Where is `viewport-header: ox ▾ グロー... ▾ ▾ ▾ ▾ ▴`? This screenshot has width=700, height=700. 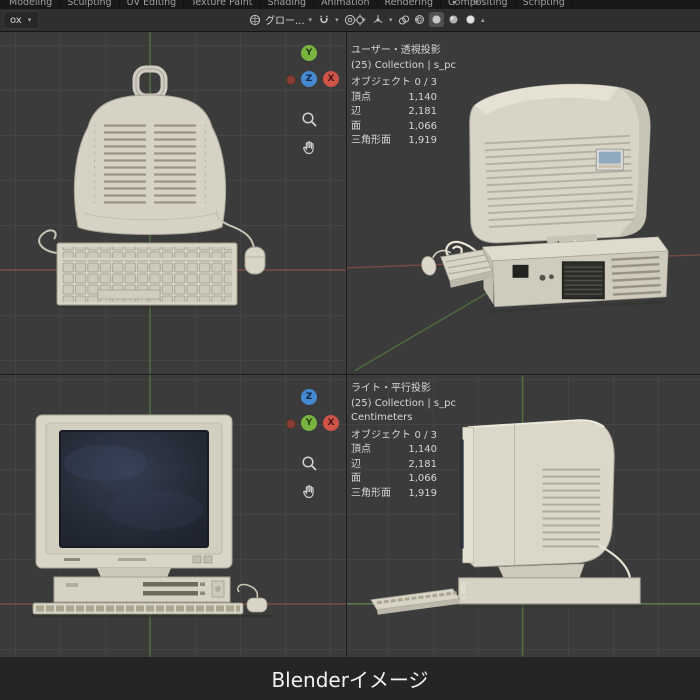
viewport-header: ox ▾ グロー... ▾ ▾ ▾ ▾ ▴ is located at coordinates (350, 20).